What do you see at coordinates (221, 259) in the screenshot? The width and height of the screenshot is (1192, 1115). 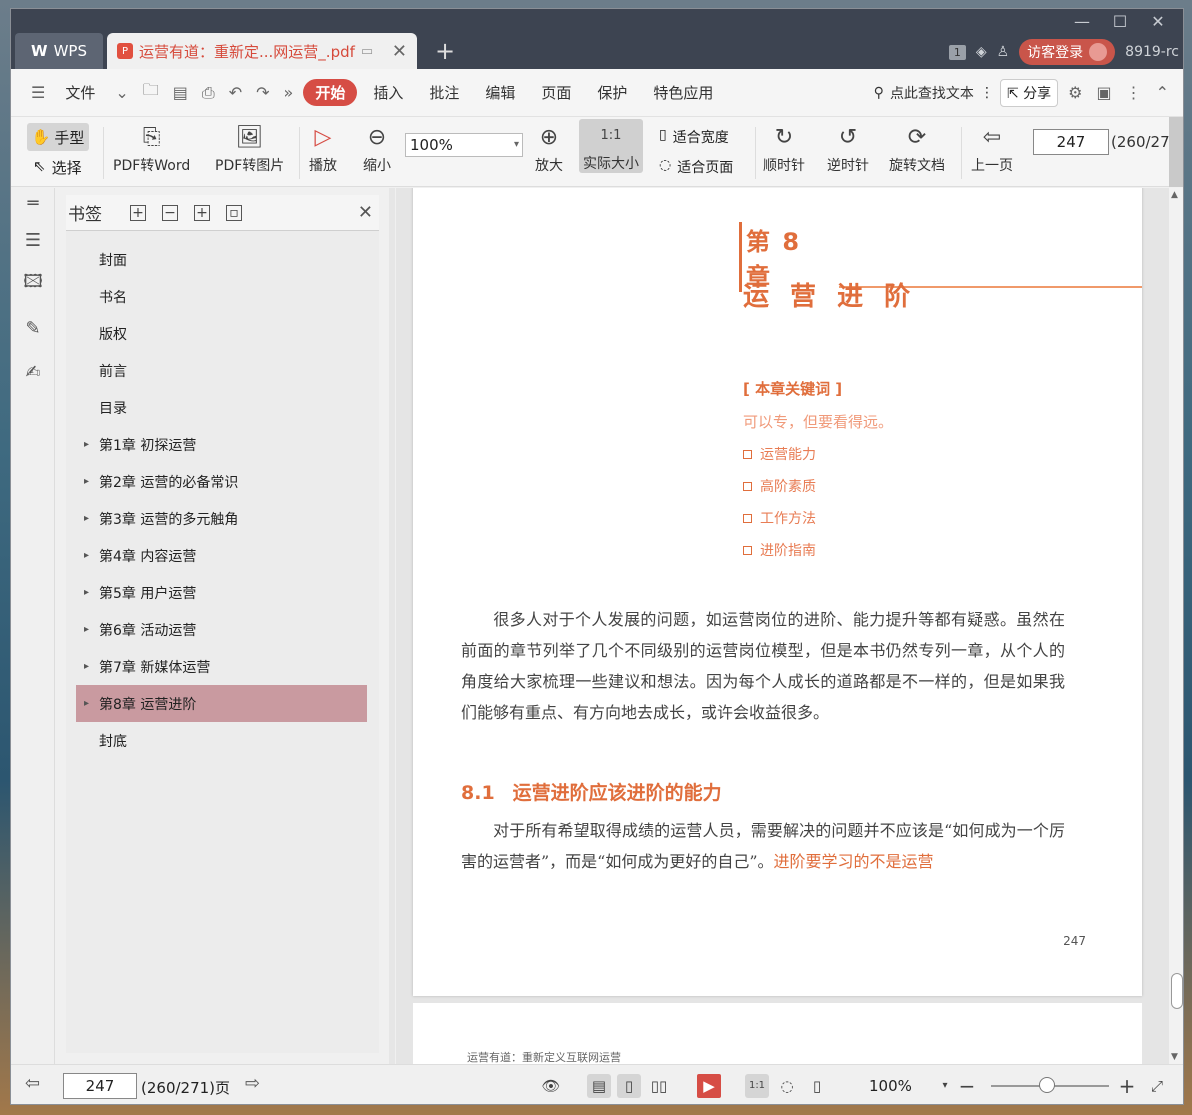 I see `bookmark-item: 封面` at bounding box center [221, 259].